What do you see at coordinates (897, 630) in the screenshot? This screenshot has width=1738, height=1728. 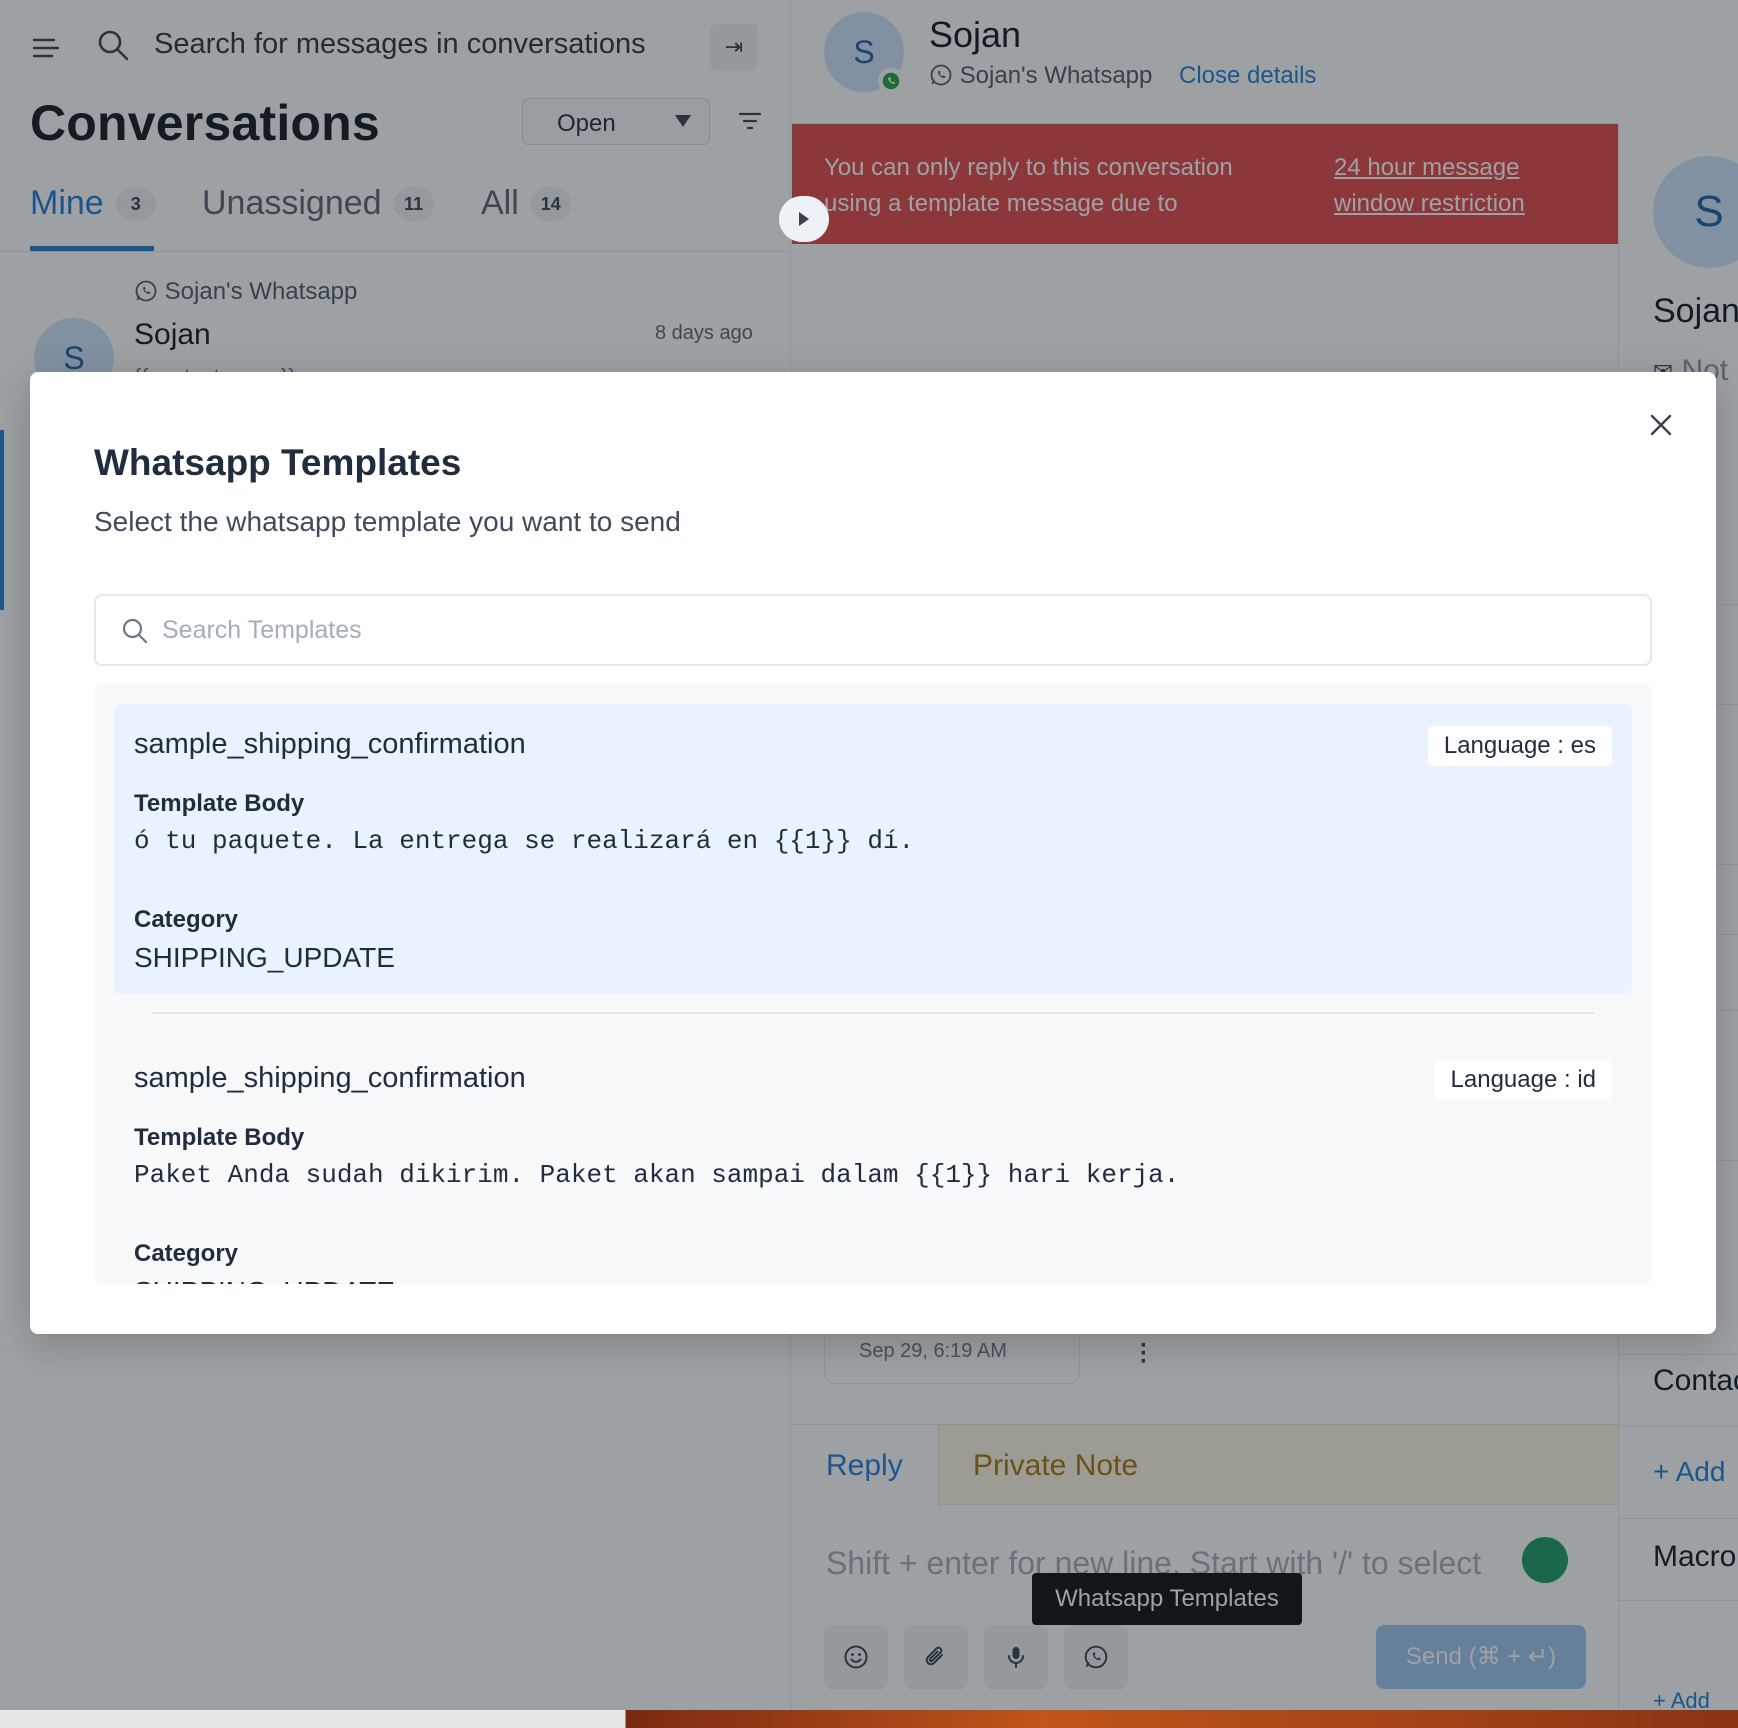 I see `template-search-input` at bounding box center [897, 630].